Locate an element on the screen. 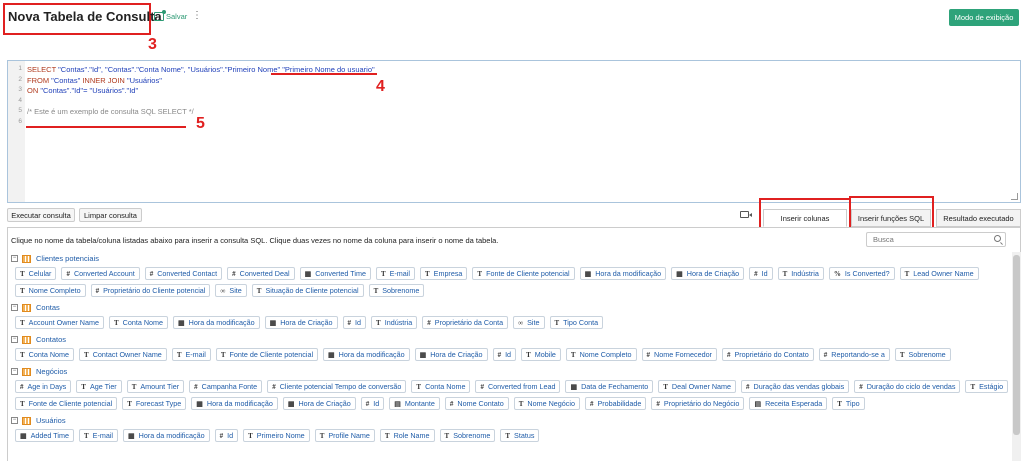 The image size is (1024, 461). column-chip: T Situação de Cliente potencial is located at coordinates (307, 290).